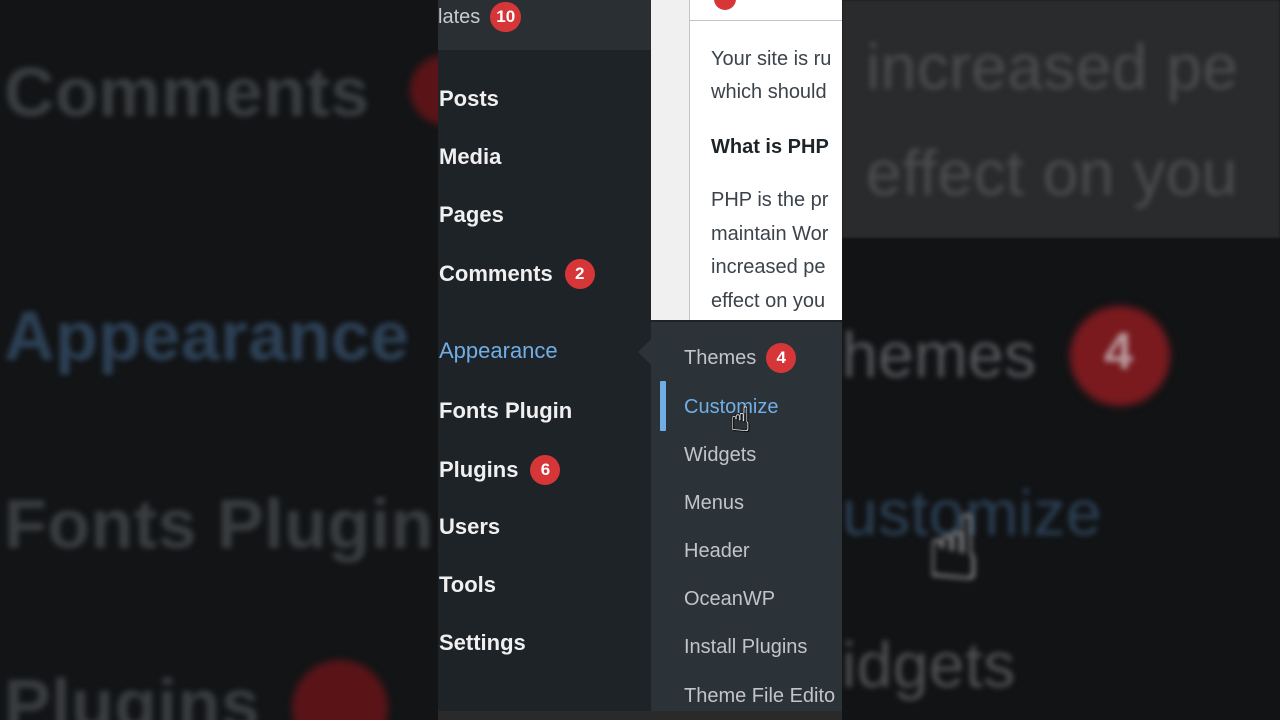 This screenshot has height=720, width=1280. I want to click on sidebar-item-settings: Settings, so click(482, 643).